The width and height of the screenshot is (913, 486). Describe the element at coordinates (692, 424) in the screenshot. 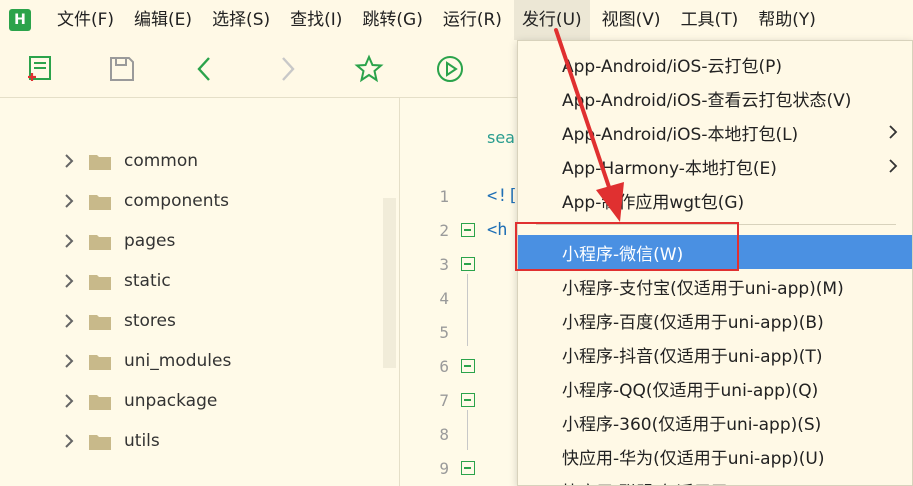

I see `menu-item-label: 小程序-360(仅适用于uni-app)(S)` at that location.